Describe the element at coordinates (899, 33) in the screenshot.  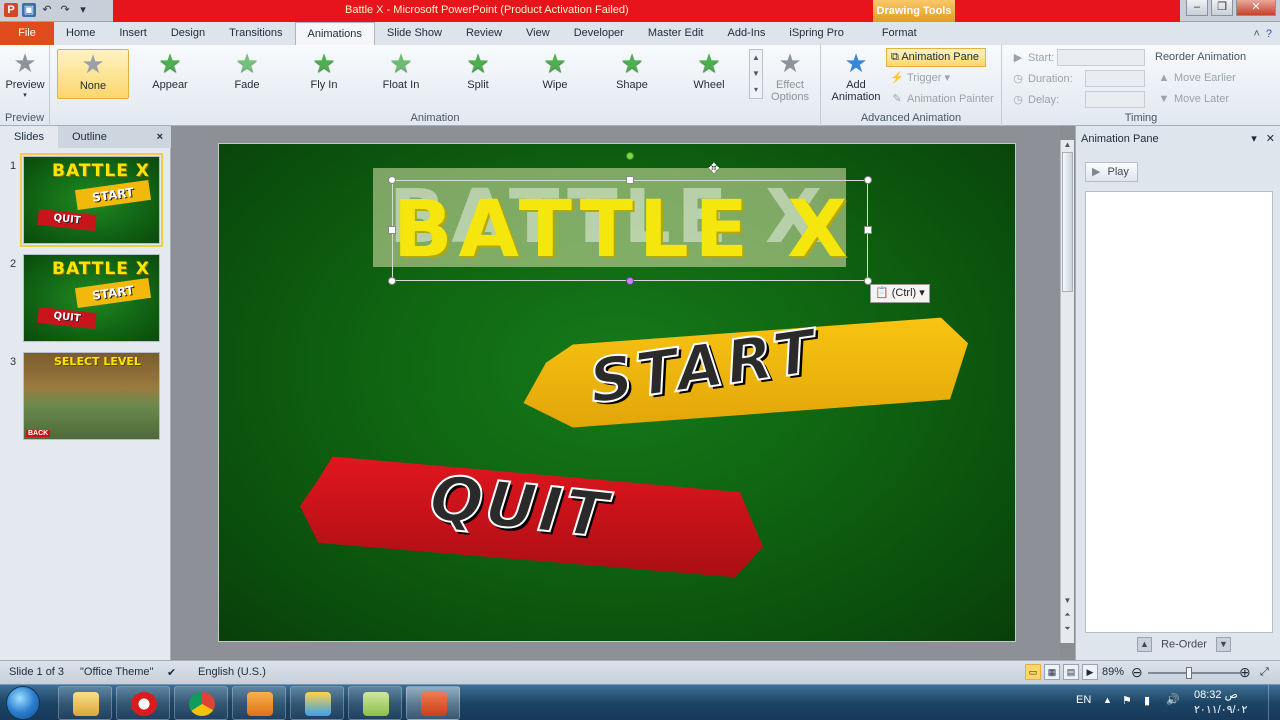
I see `tab-format: Format` at that location.